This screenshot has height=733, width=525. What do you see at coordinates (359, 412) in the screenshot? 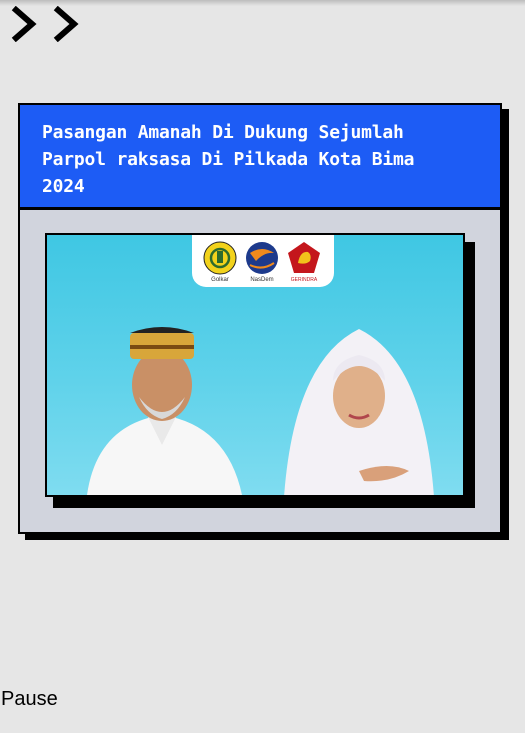
I see `female-candidate-image` at bounding box center [359, 412].